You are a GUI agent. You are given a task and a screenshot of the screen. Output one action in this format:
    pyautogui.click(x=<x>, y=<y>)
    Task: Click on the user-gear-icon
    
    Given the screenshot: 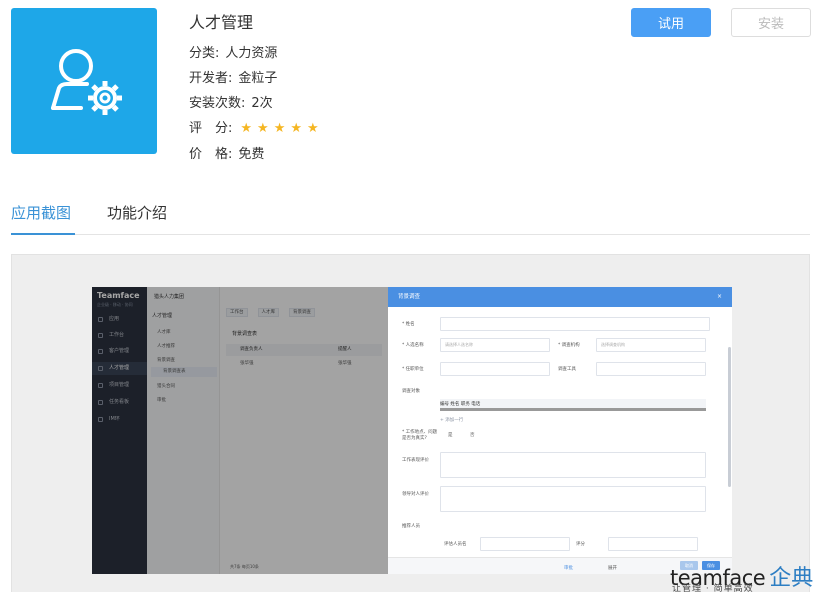 What is the action you would take?
    pyautogui.click(x=86, y=82)
    